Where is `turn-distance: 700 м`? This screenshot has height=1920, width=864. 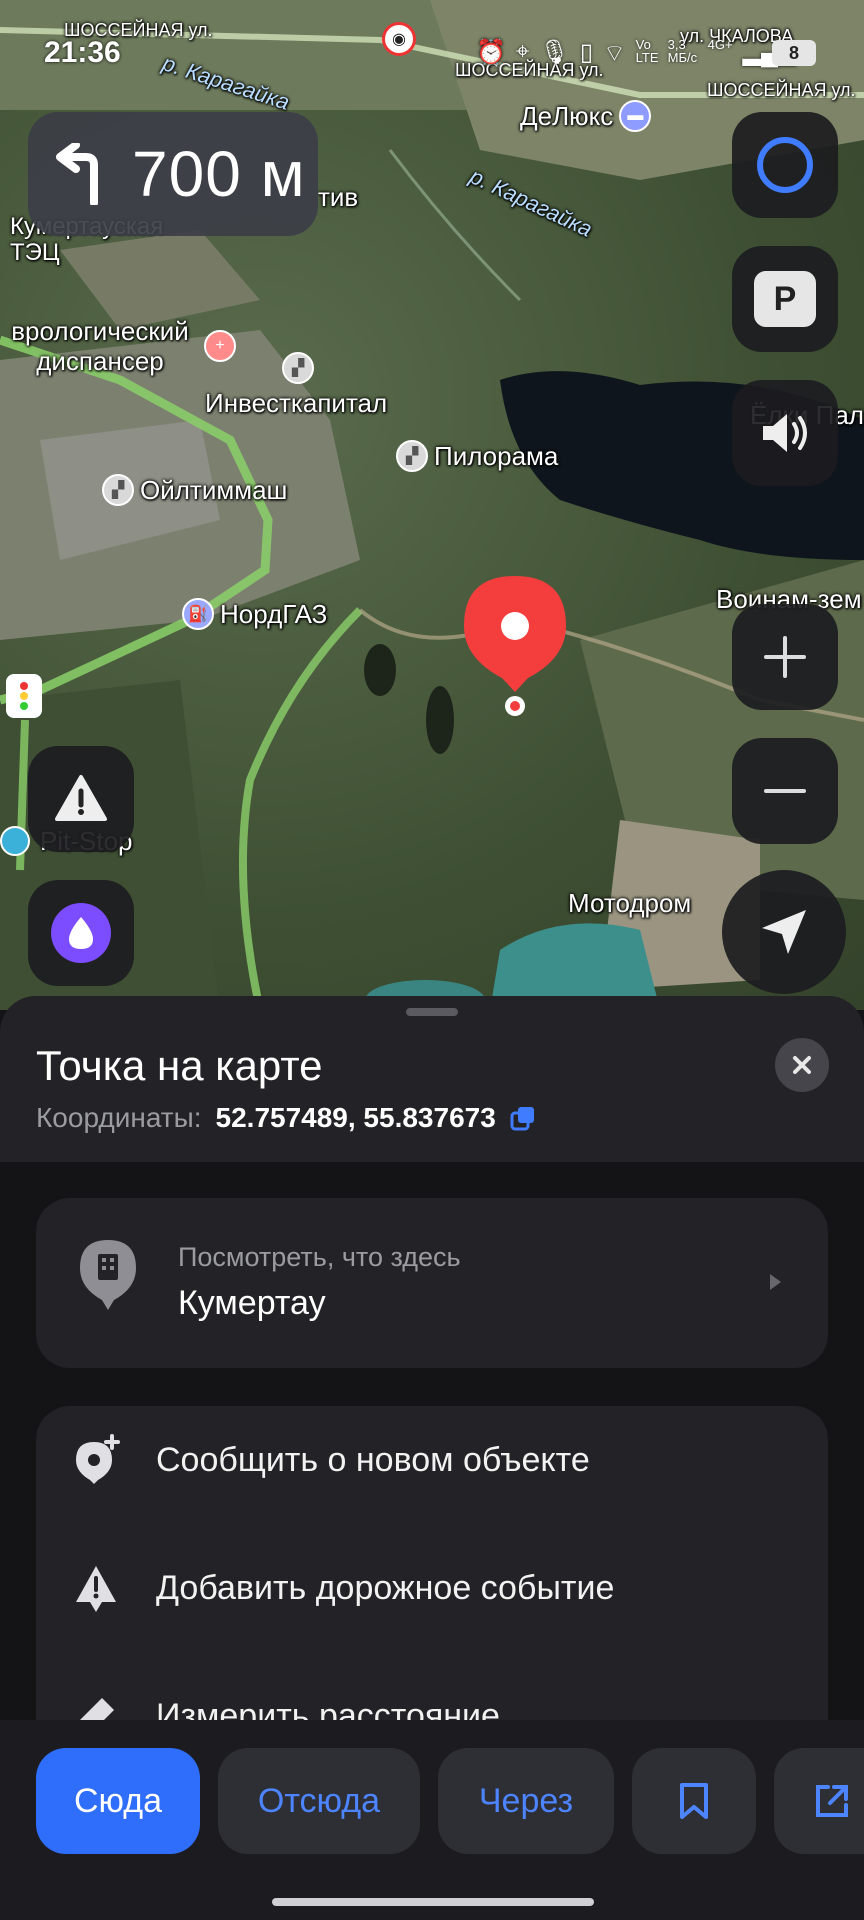
turn-distance: 700 м is located at coordinates (219, 174).